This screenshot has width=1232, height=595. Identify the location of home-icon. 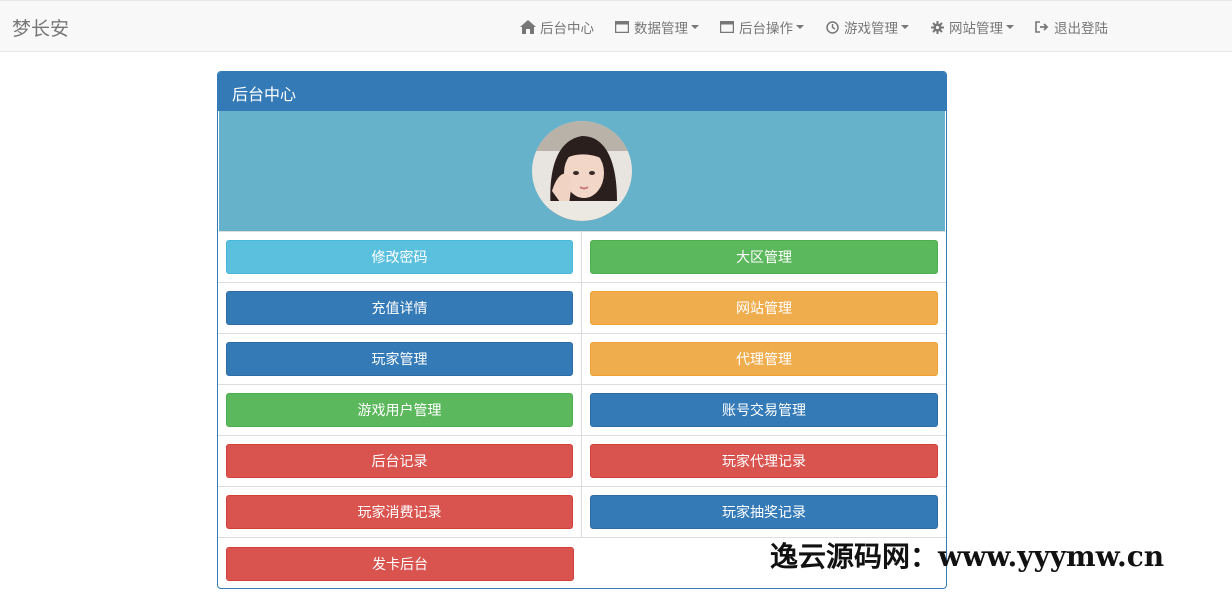
(528, 27).